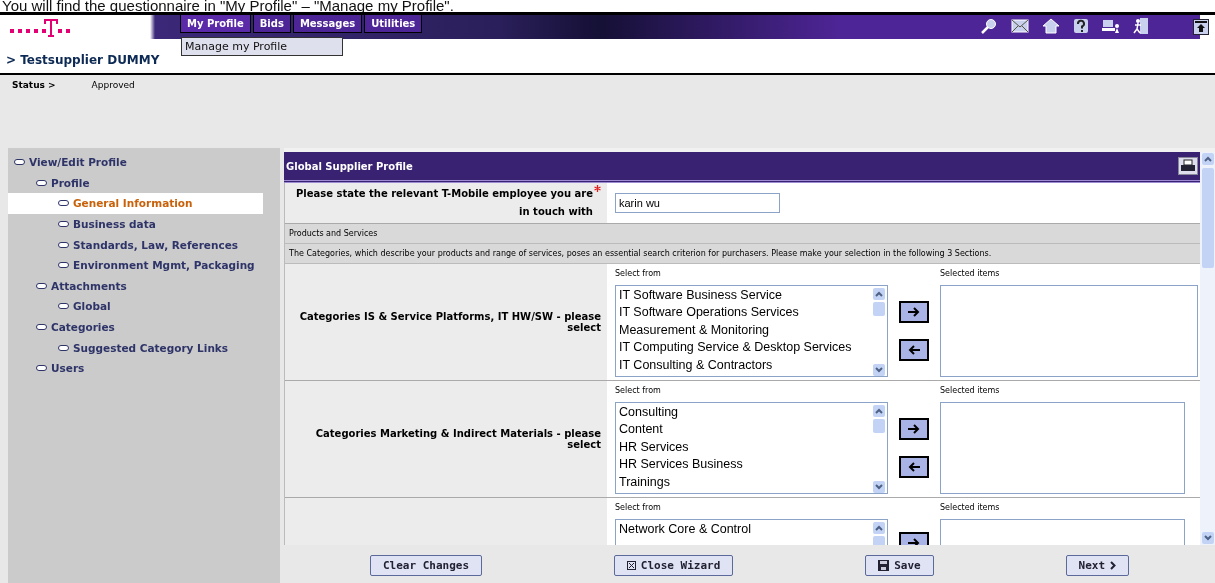 This screenshot has width=1215, height=583. I want to click on next-button: Next, so click(1097, 565).